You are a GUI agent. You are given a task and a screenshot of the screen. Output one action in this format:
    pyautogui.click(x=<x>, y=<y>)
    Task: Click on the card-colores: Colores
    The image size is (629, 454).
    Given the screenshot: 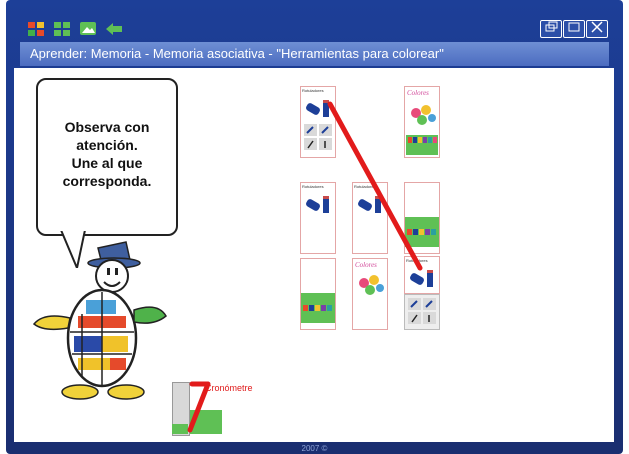 What is the action you would take?
    pyautogui.click(x=422, y=122)
    